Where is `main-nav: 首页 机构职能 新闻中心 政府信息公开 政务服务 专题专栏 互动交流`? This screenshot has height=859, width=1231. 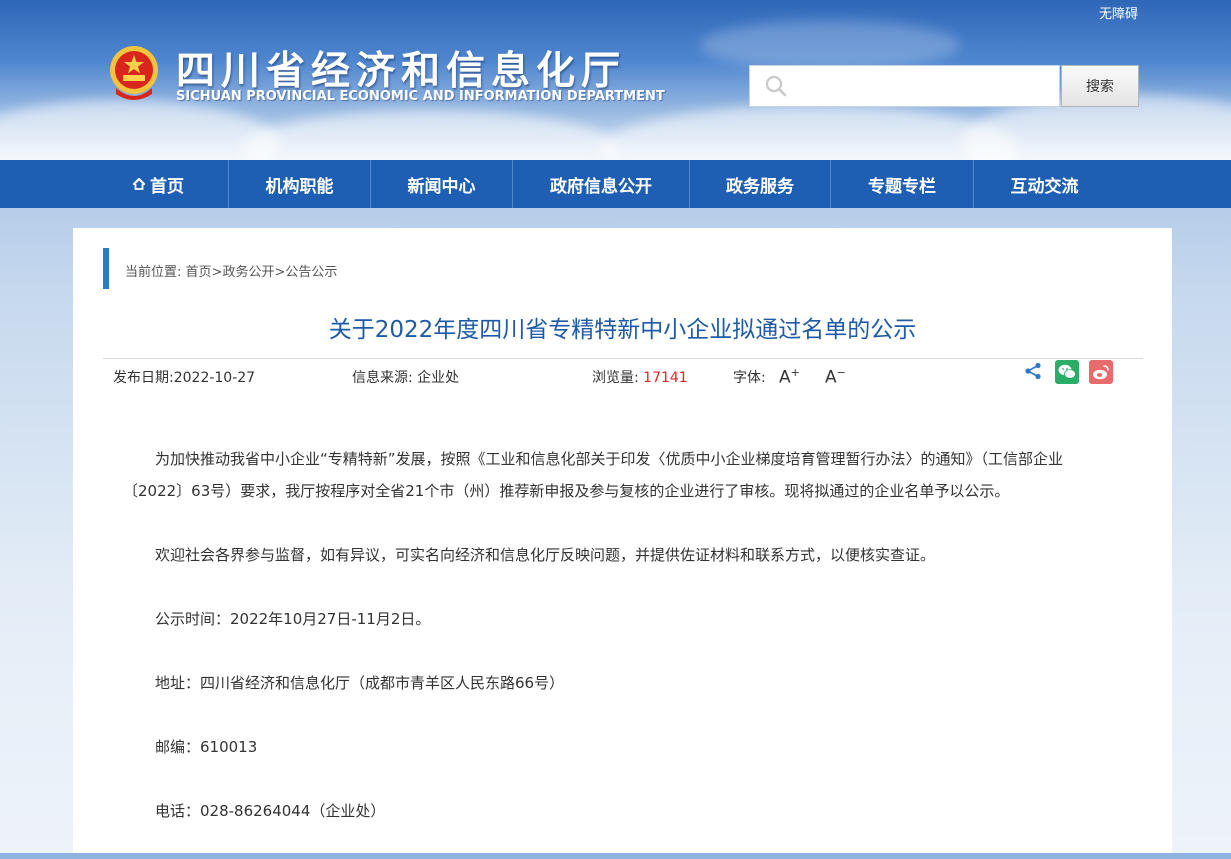 main-nav: 首页 机构职能 新闻中心 政府信息公开 政务服务 专题专栏 互动交流 is located at coordinates (615, 184).